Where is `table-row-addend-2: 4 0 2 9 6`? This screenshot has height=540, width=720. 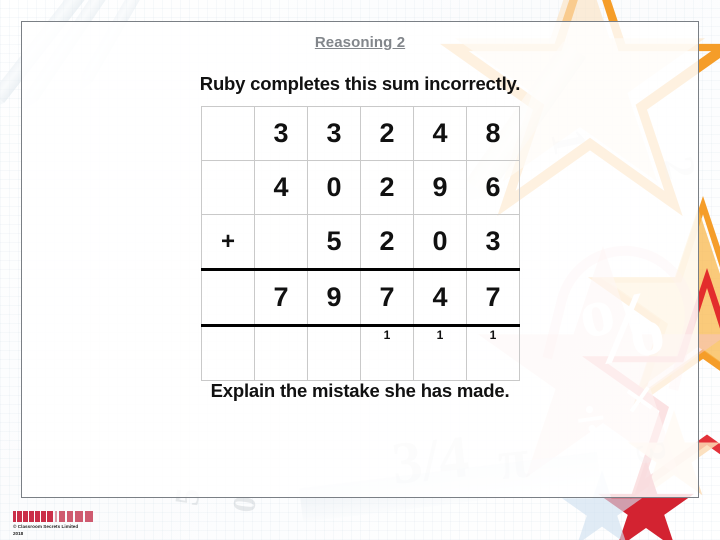 table-row-addend-2: 4 0 2 9 6 is located at coordinates (360, 187).